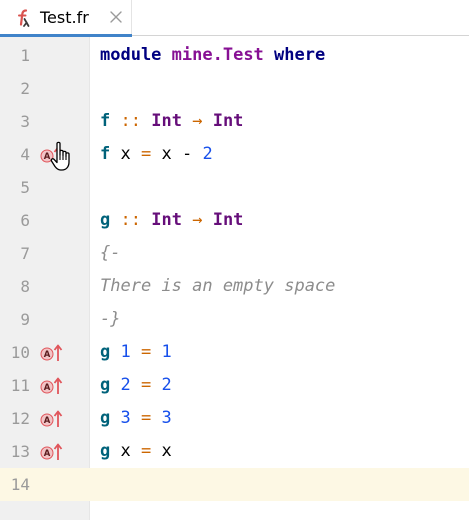 This screenshot has width=469, height=520. Describe the element at coordinates (24, 18) in the screenshot. I see `frege-file-icon` at that location.